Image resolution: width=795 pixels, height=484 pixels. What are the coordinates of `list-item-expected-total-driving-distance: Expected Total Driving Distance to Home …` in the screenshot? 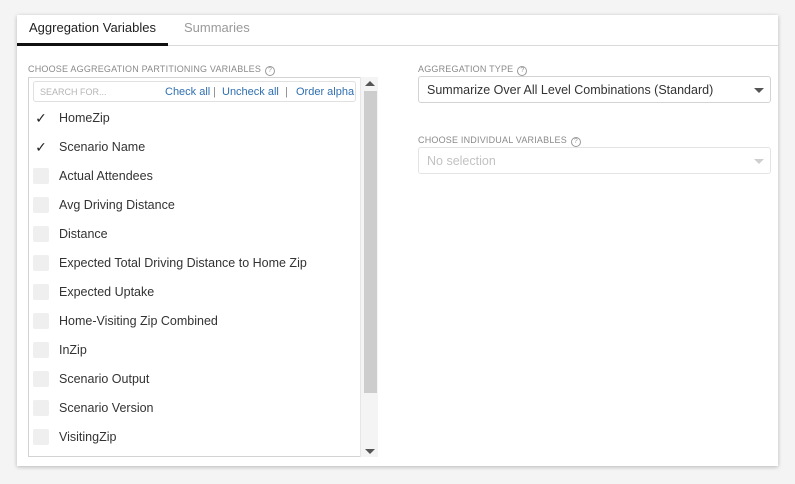 It's located at (194, 263).